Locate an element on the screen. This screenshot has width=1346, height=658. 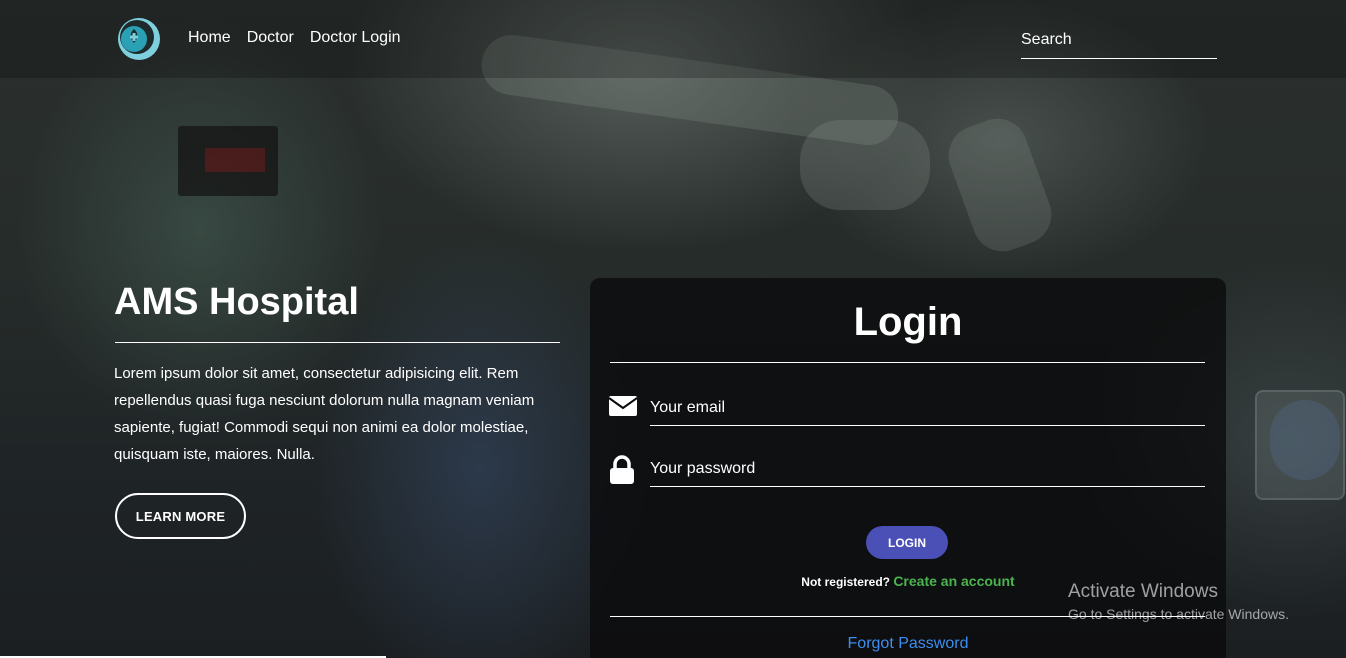
background-monitor-screen is located at coordinates (1305, 440).